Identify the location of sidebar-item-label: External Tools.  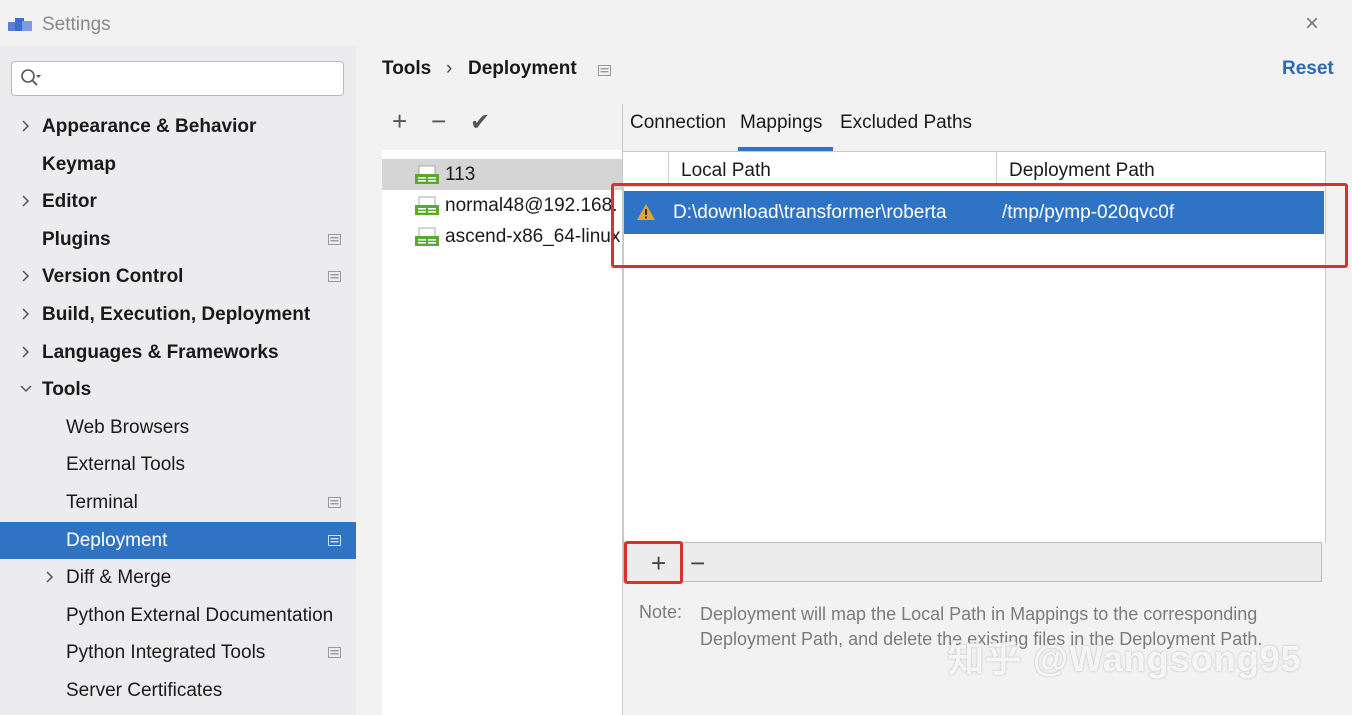
(125, 465).